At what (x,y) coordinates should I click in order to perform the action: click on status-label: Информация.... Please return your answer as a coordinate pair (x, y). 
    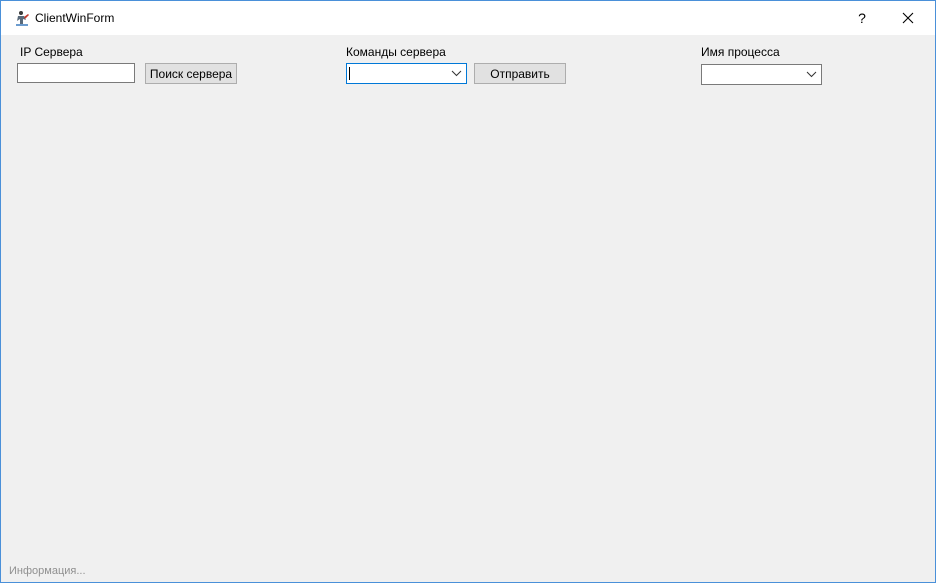
    Looking at the image, I should click on (47, 571).